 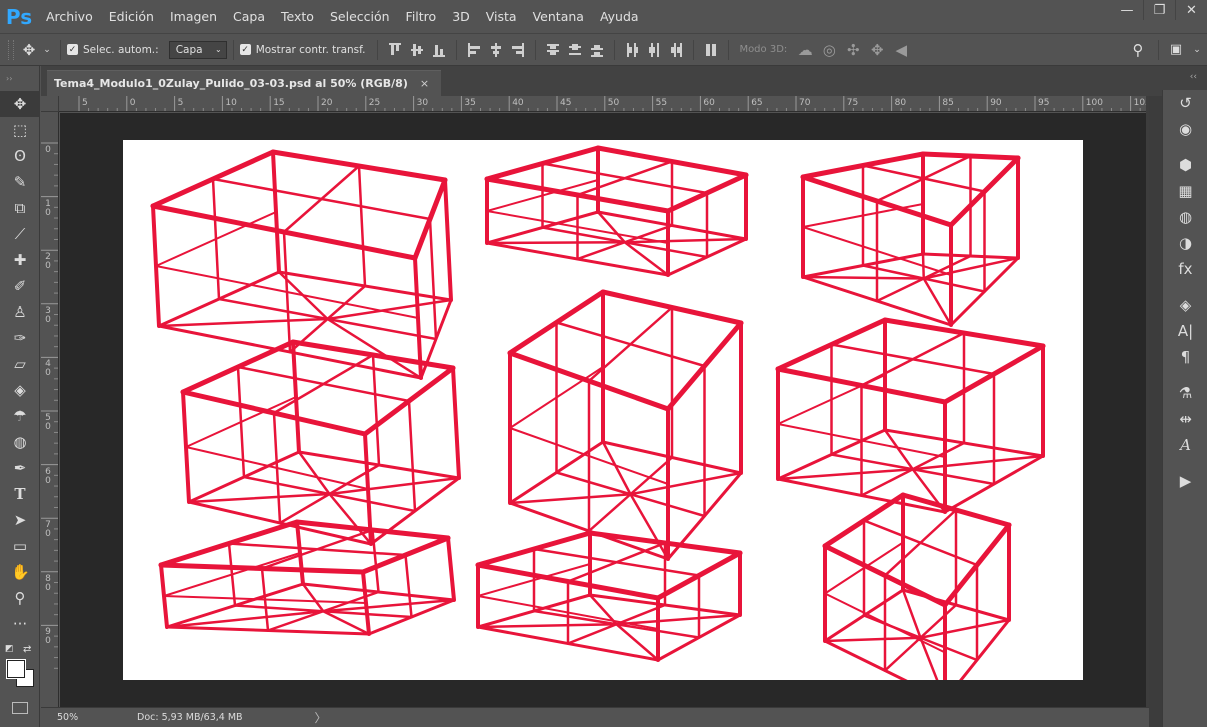 I want to click on menu-ayuda: Ayuda, so click(x=619, y=16).